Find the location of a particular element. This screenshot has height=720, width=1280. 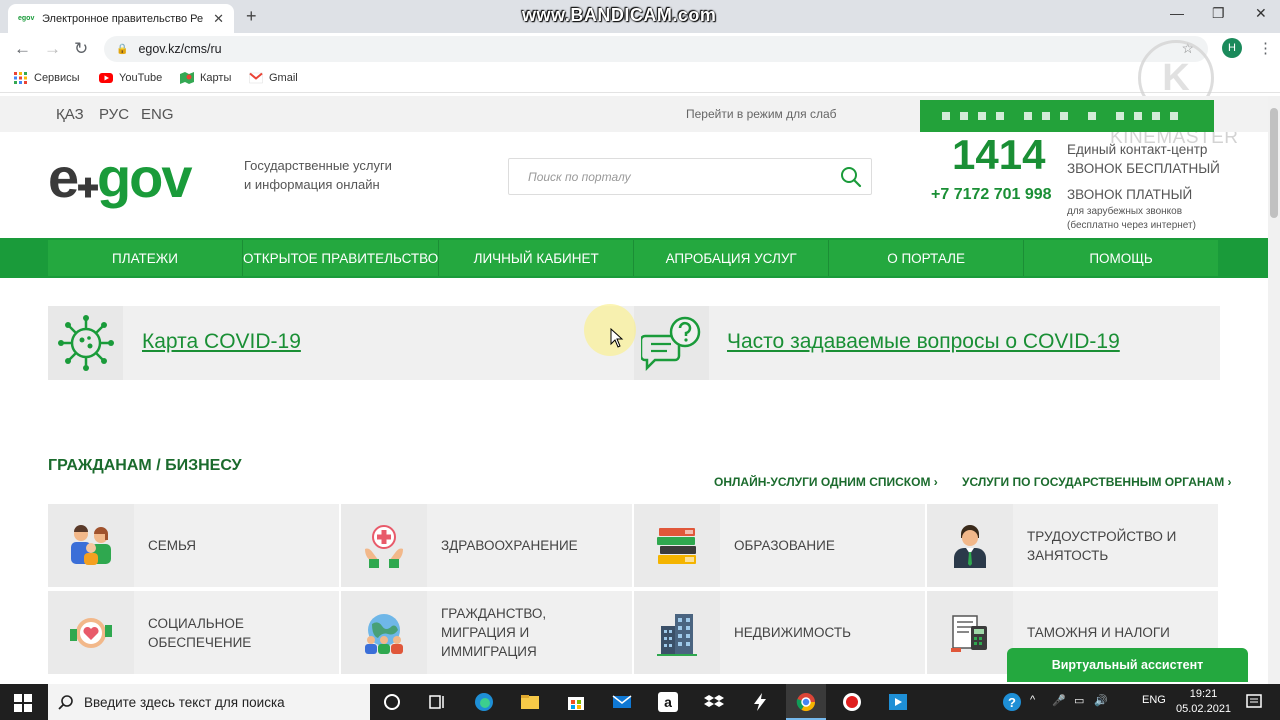

taskbar-clock: 19:21 05.02.2021 is located at coordinates (1203, 702).